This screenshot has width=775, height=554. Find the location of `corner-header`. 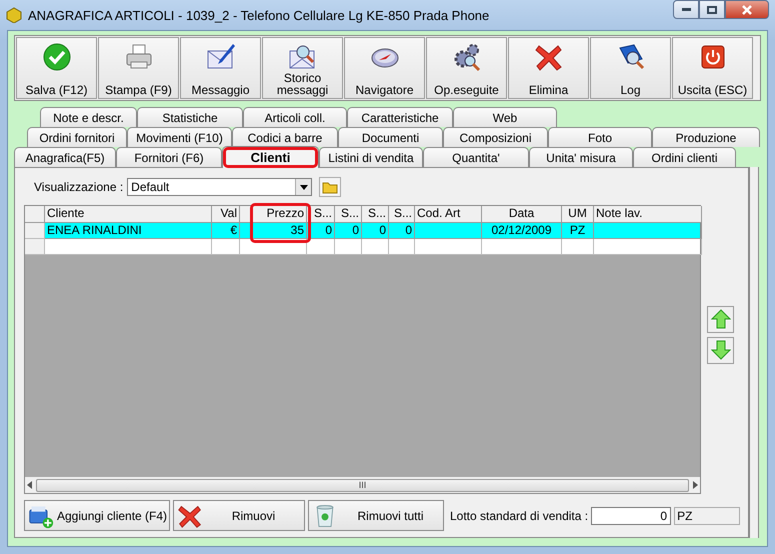

corner-header is located at coordinates (35, 214).